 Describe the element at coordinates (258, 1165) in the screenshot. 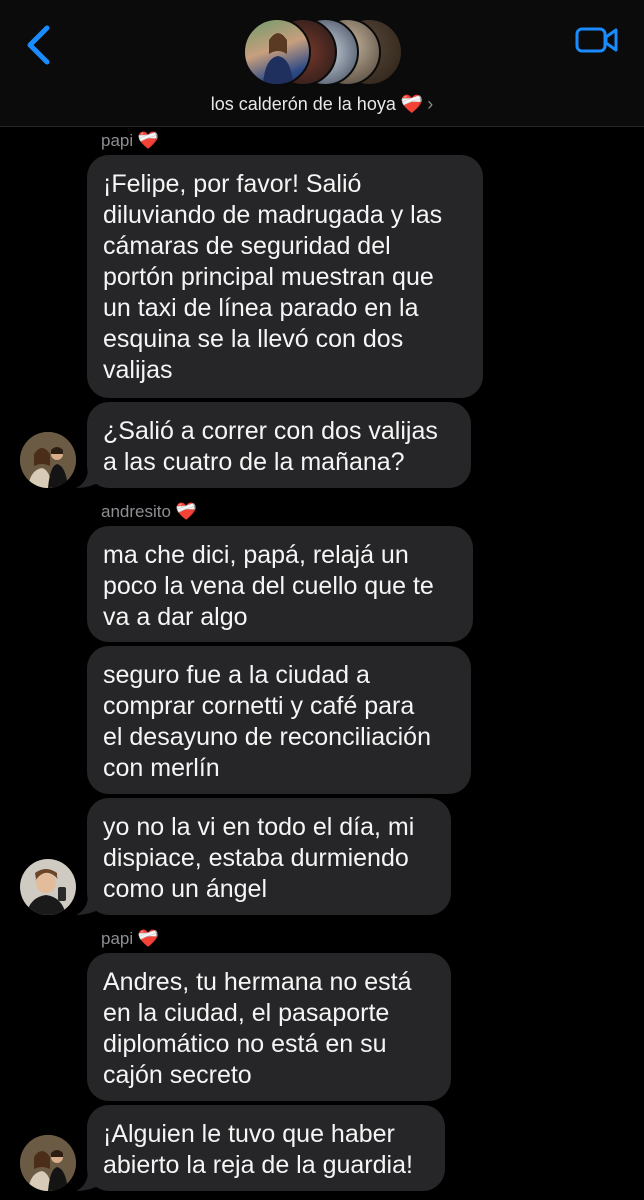

I see `message-line: abierto la reja de la guardia!` at that location.